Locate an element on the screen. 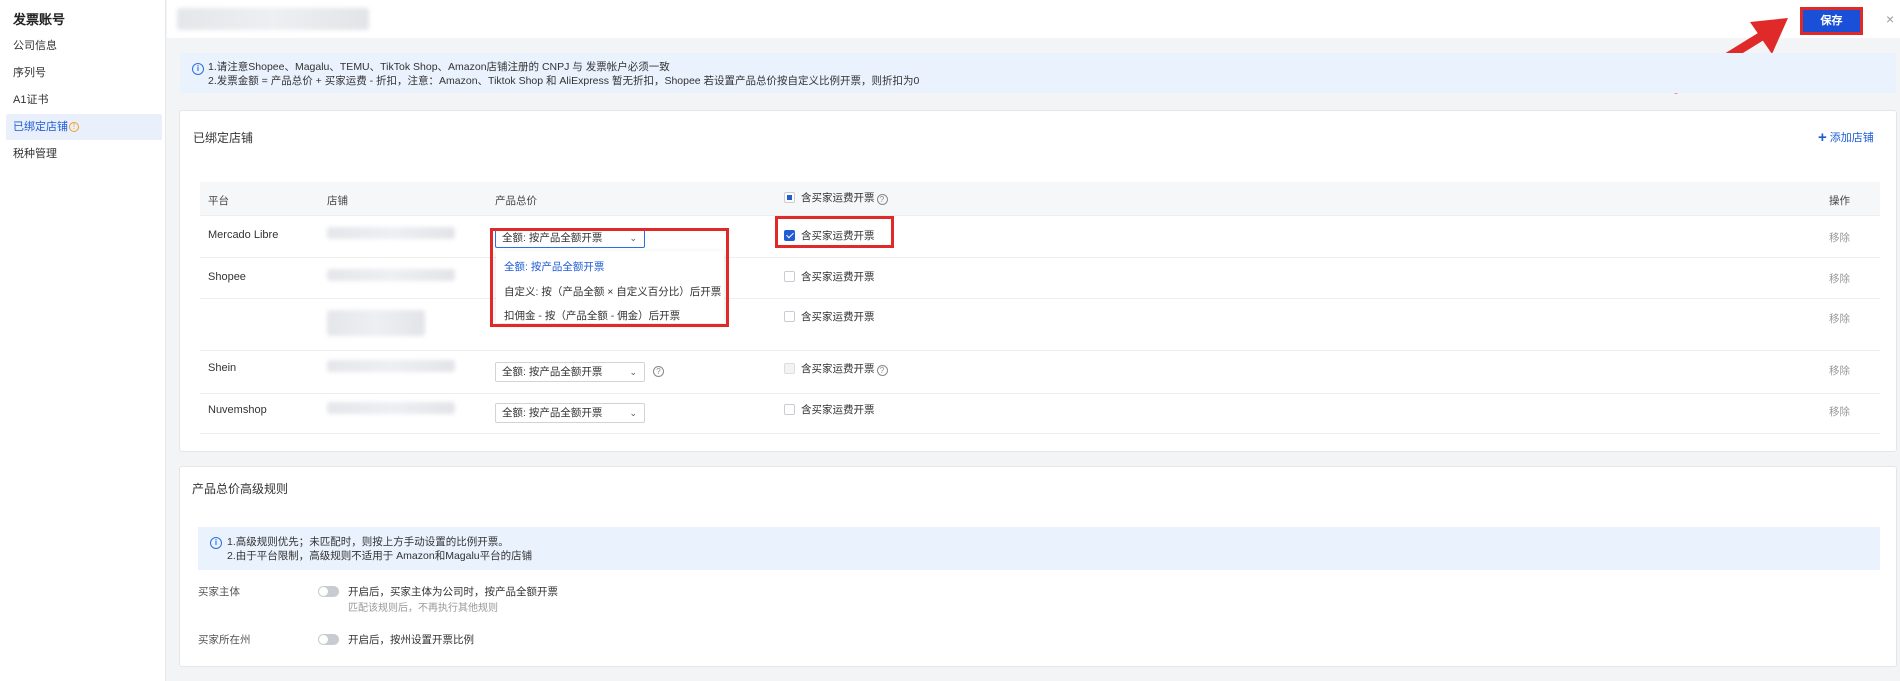 This screenshot has height=681, width=1900. header-shipping-checkbox: 含买家运费开票? is located at coordinates (836, 198).